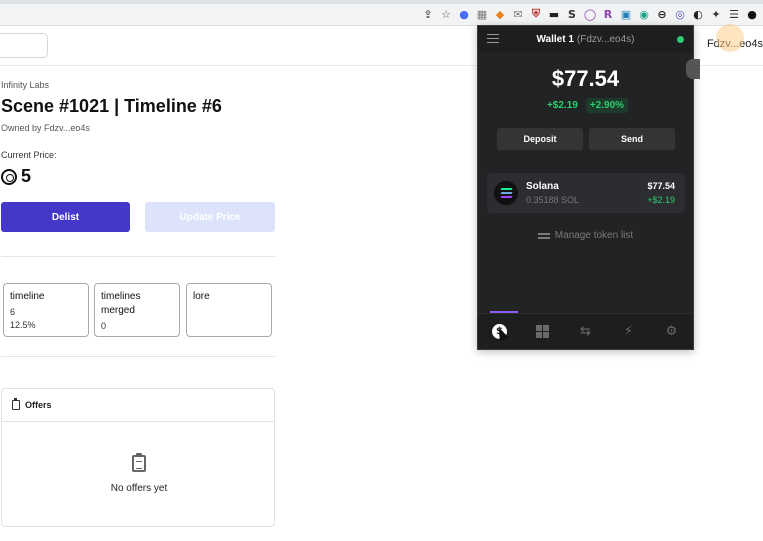  I want to click on swap-icon: ⇆, so click(585, 331).